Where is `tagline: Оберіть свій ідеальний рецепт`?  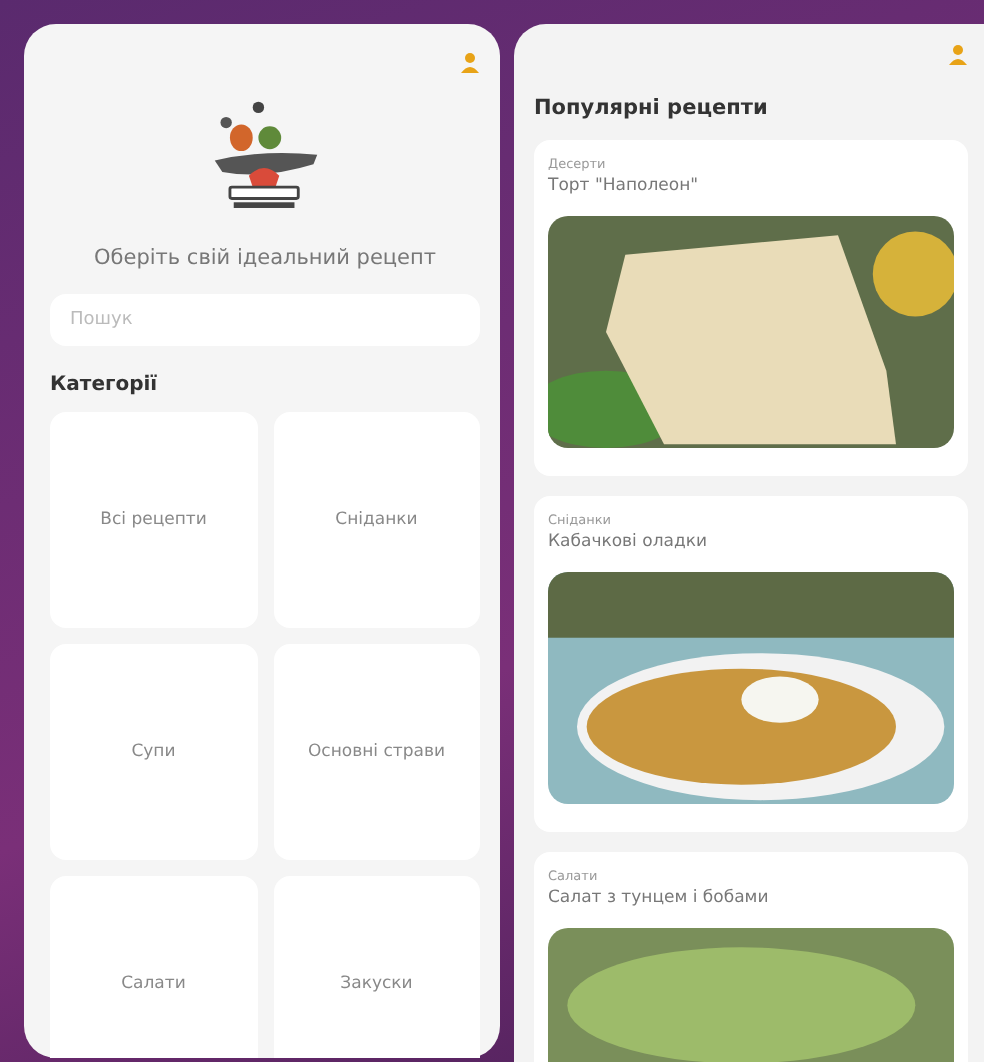
tagline: Оберіть свій ідеальний рецепт is located at coordinates (265, 257).